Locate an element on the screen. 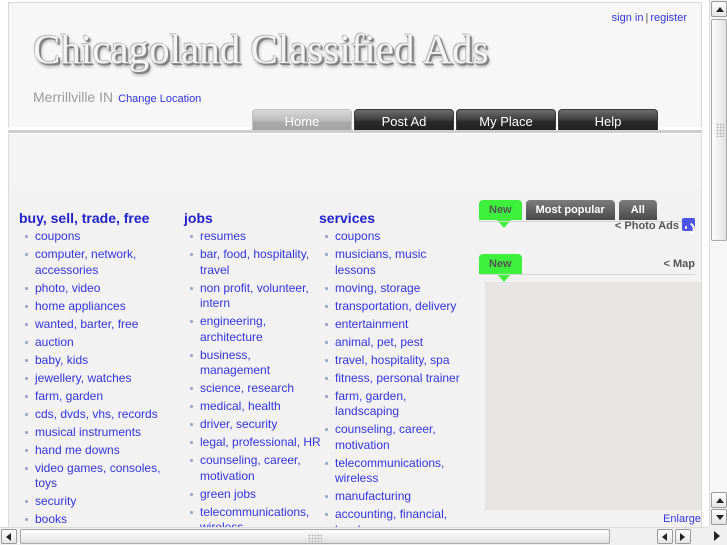 Image resolution: width=727 pixels, height=545 pixels. list-item: entertainment is located at coordinates (397, 325).